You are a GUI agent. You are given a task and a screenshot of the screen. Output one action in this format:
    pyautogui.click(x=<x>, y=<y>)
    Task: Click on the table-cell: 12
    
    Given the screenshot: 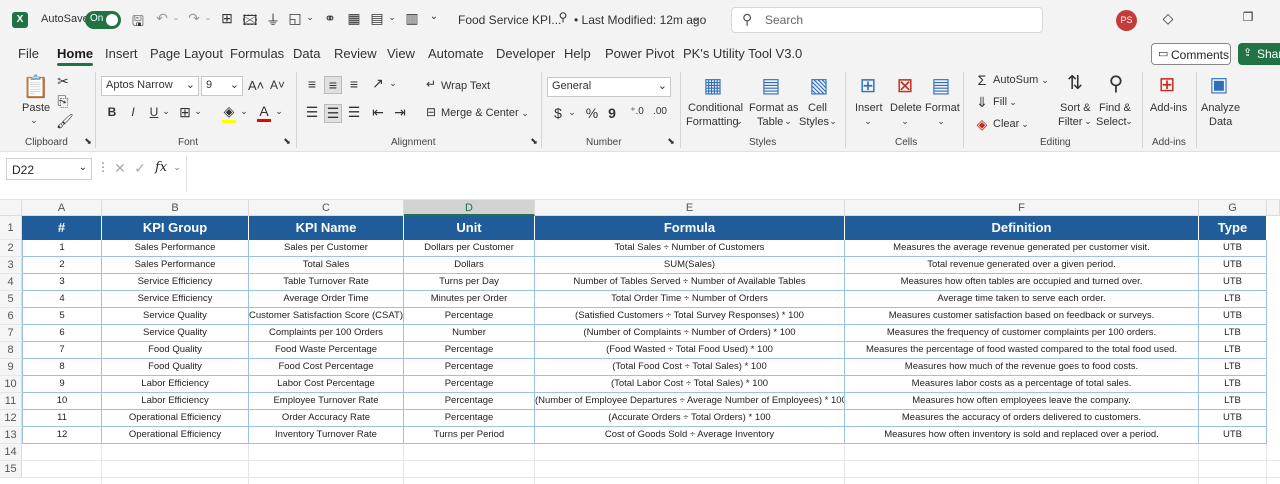 What is the action you would take?
    pyautogui.click(x=62, y=435)
    